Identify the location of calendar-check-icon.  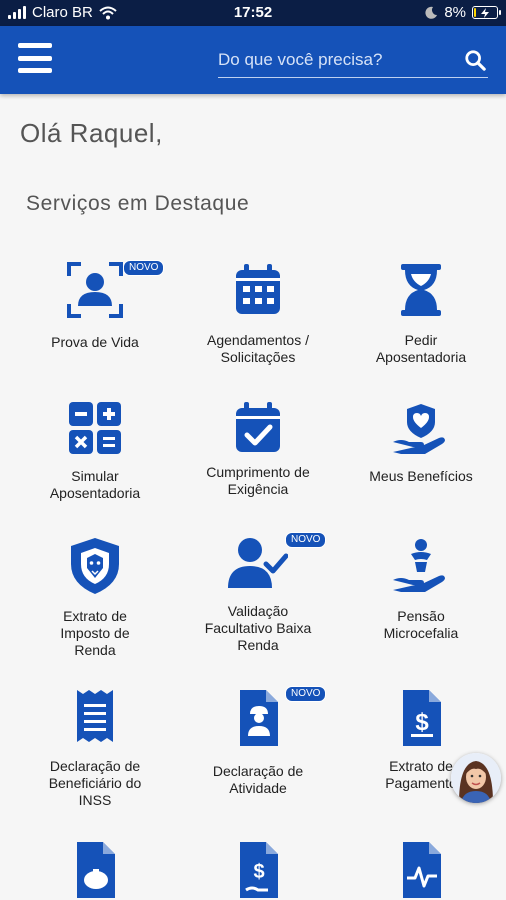
(258, 427).